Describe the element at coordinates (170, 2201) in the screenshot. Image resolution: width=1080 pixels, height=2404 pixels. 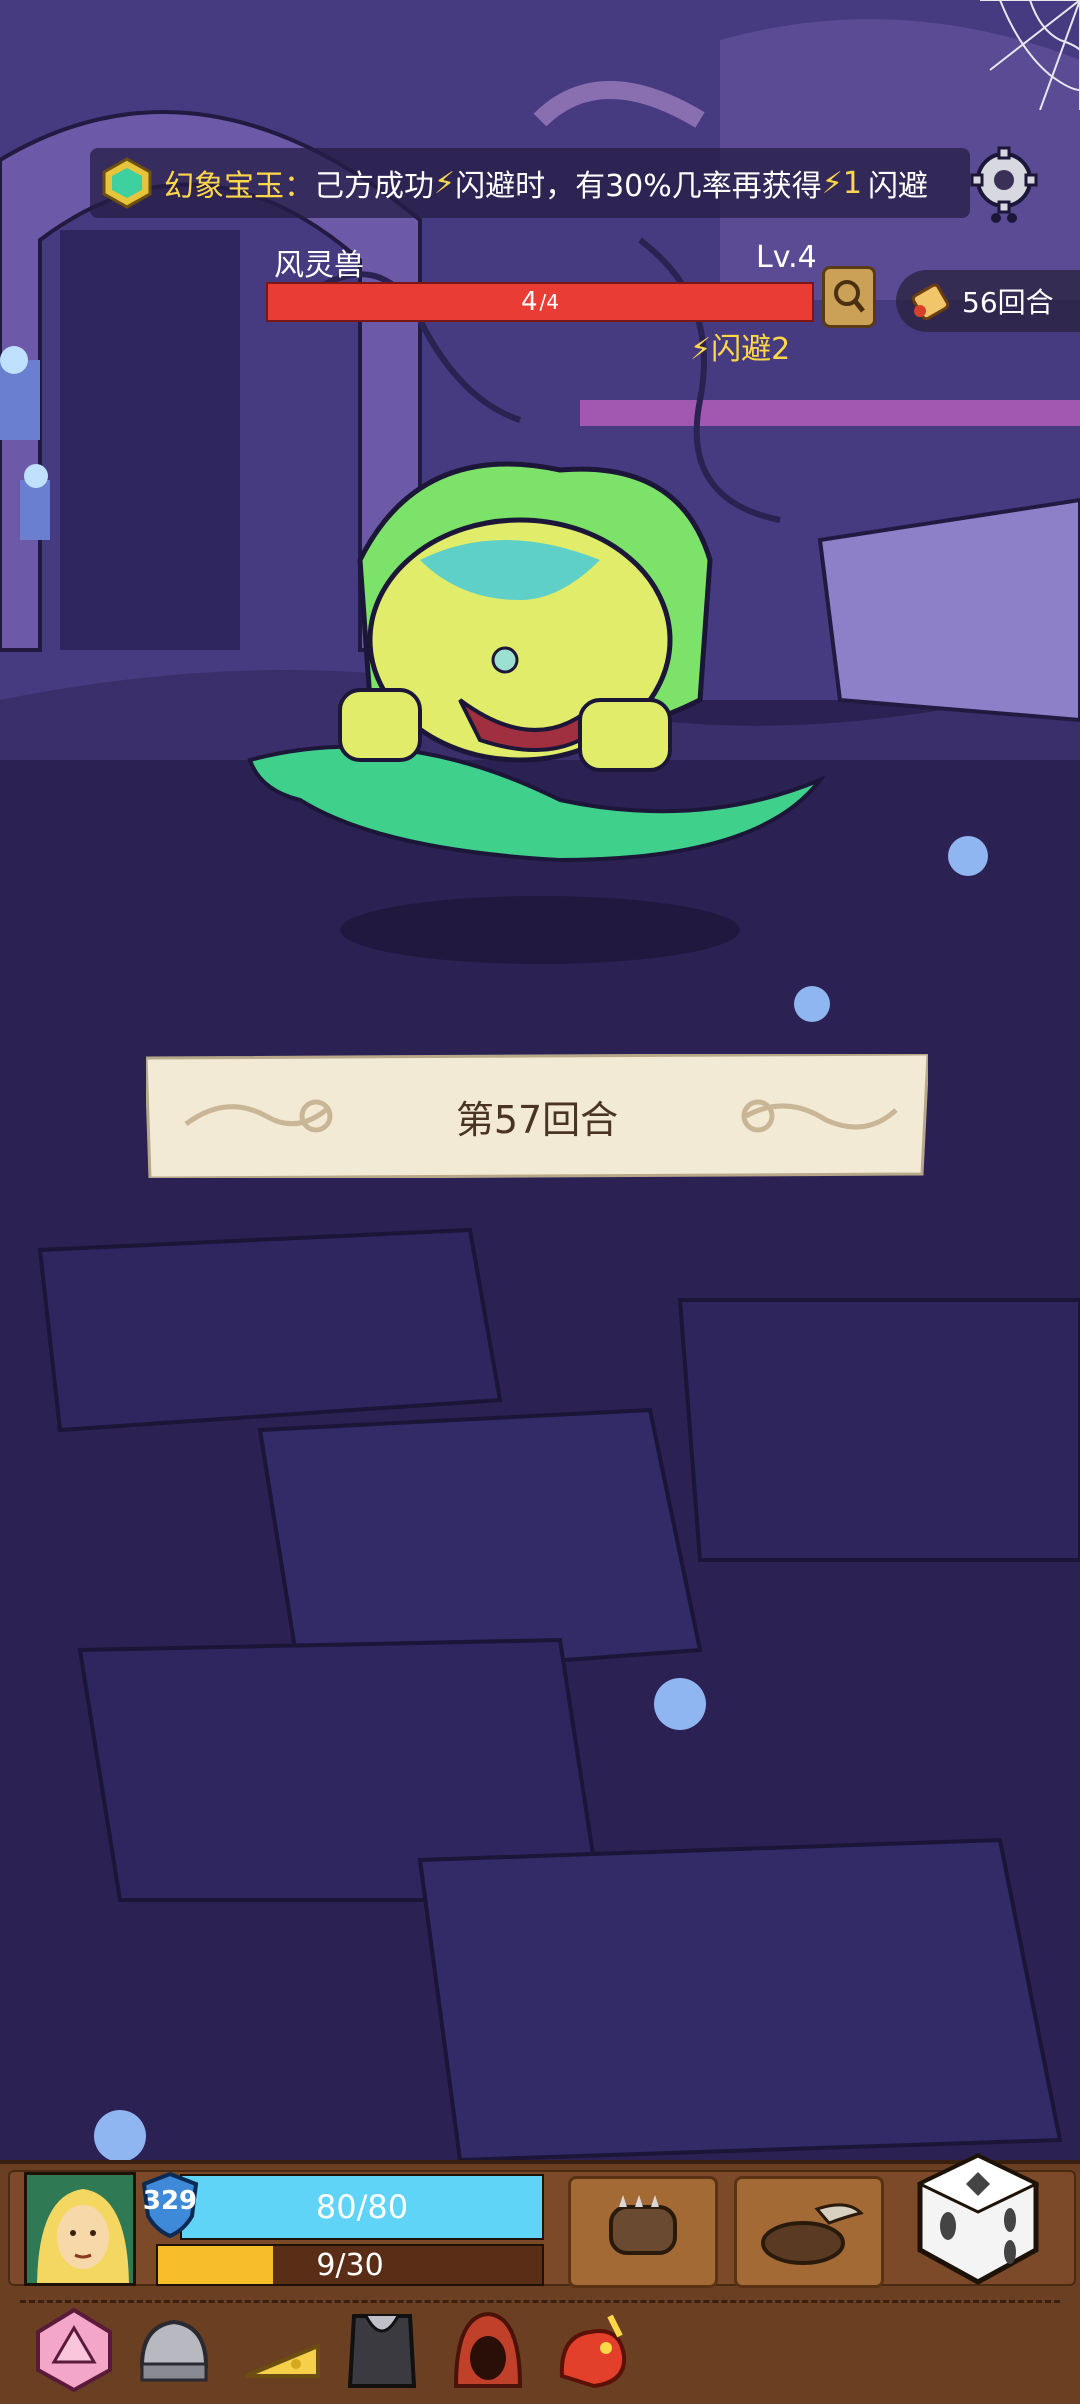
I see `armor-value: 329` at that location.